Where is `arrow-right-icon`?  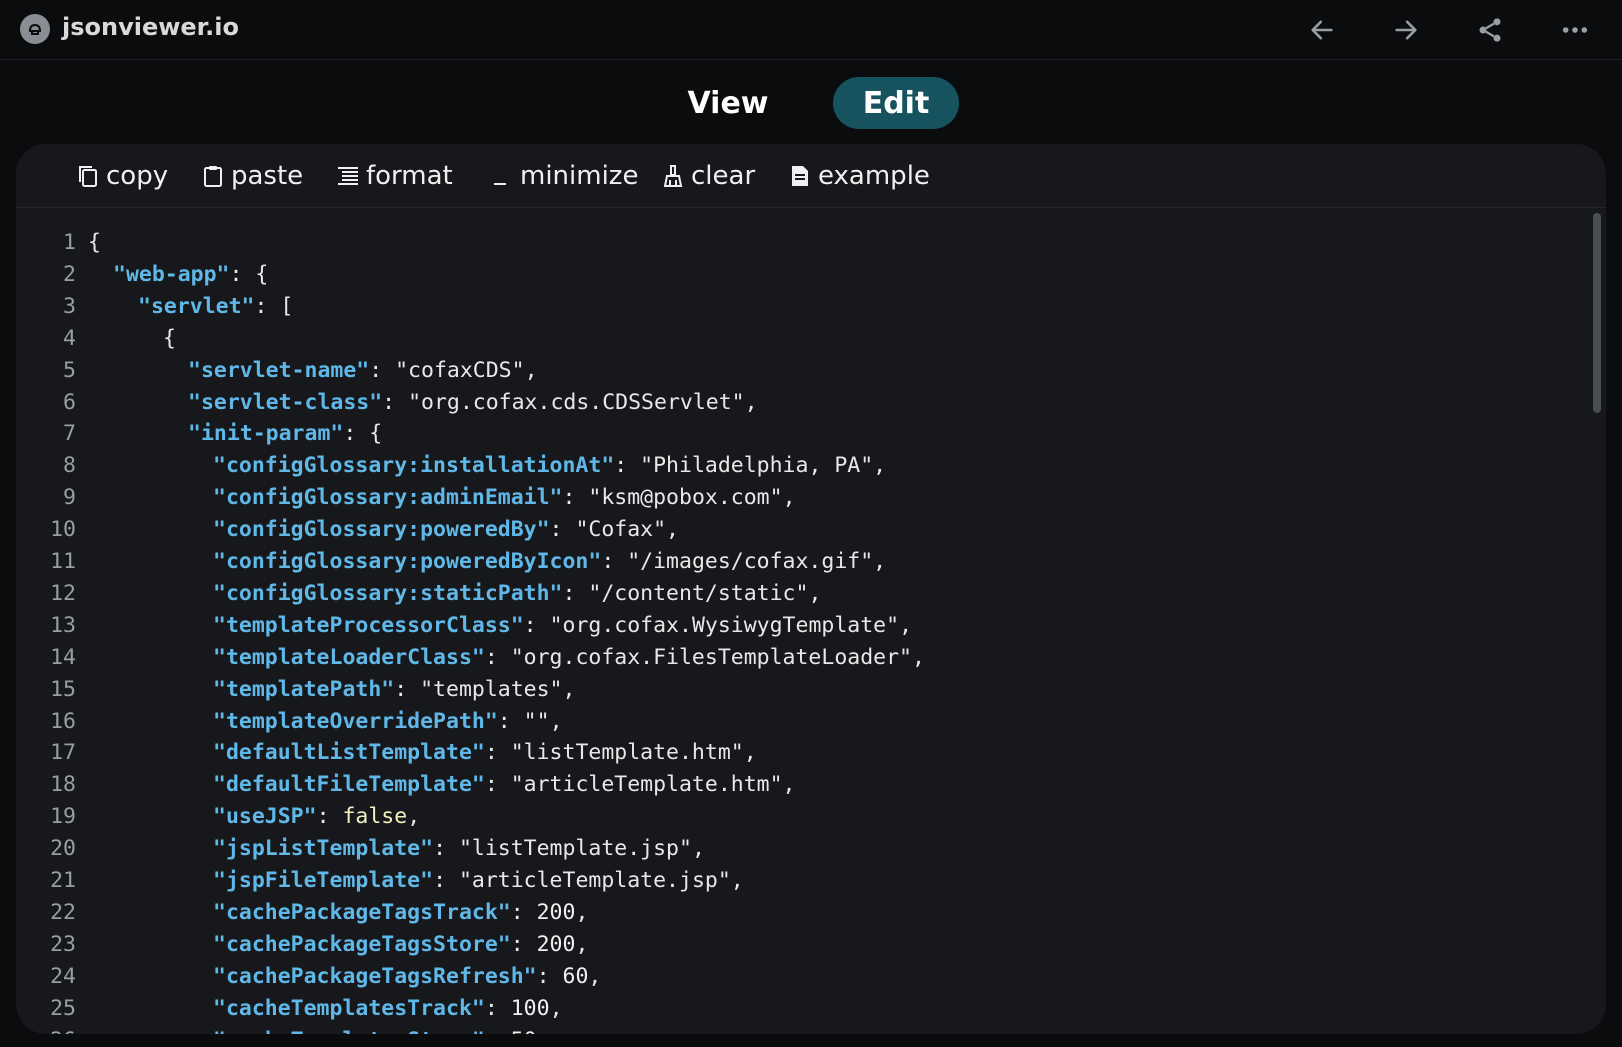
arrow-right-icon is located at coordinates (1406, 30).